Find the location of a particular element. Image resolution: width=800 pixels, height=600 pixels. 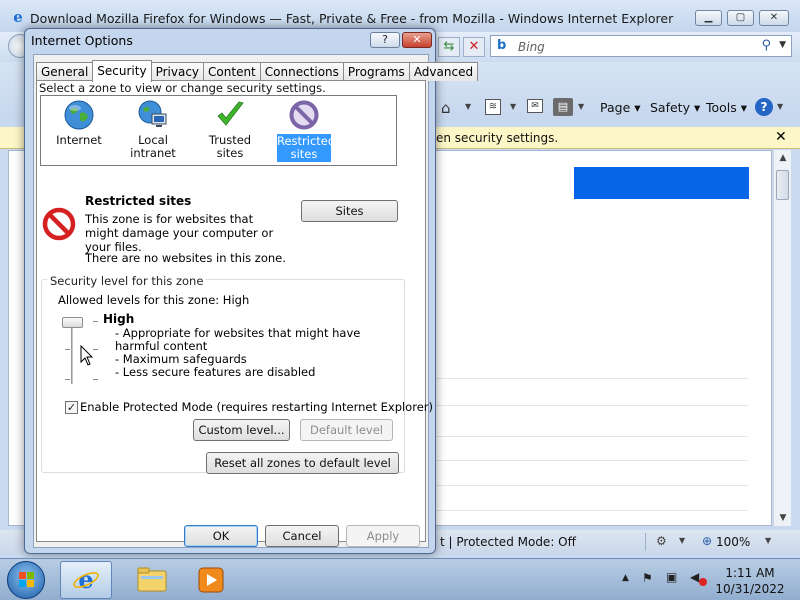

window-controls: ▁ ▢ ✕ is located at coordinates (742, 18).